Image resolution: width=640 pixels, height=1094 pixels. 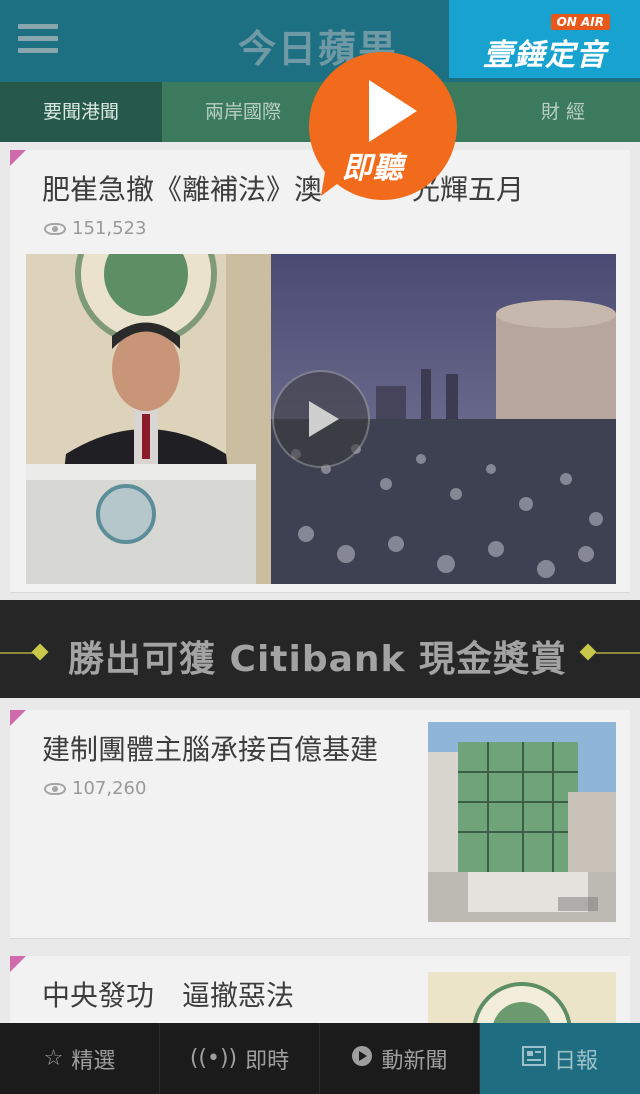 I want to click on onair-program-name: 壹錘定音, so click(x=545, y=55).